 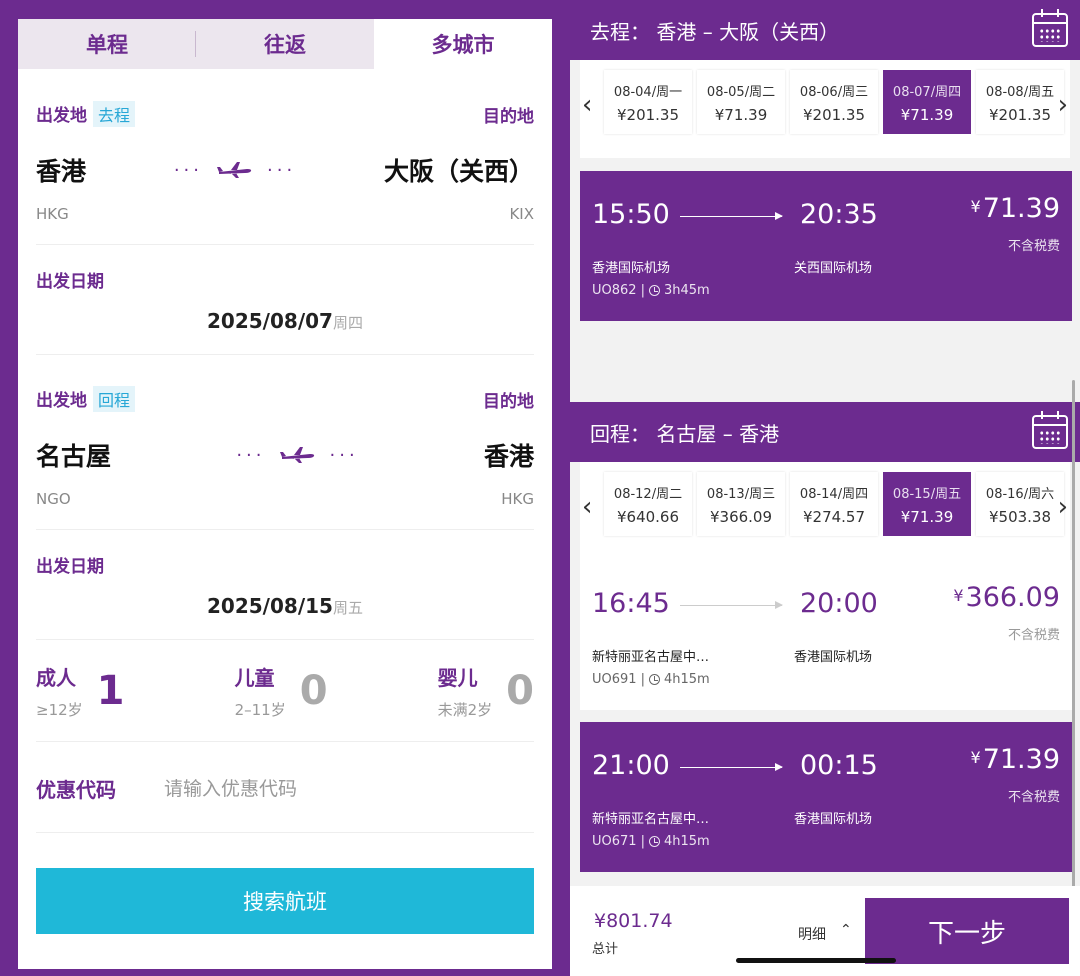 What do you see at coordinates (648, 102) in the screenshot?
I see `date-option: 08-04/周一 ¥201.35` at bounding box center [648, 102].